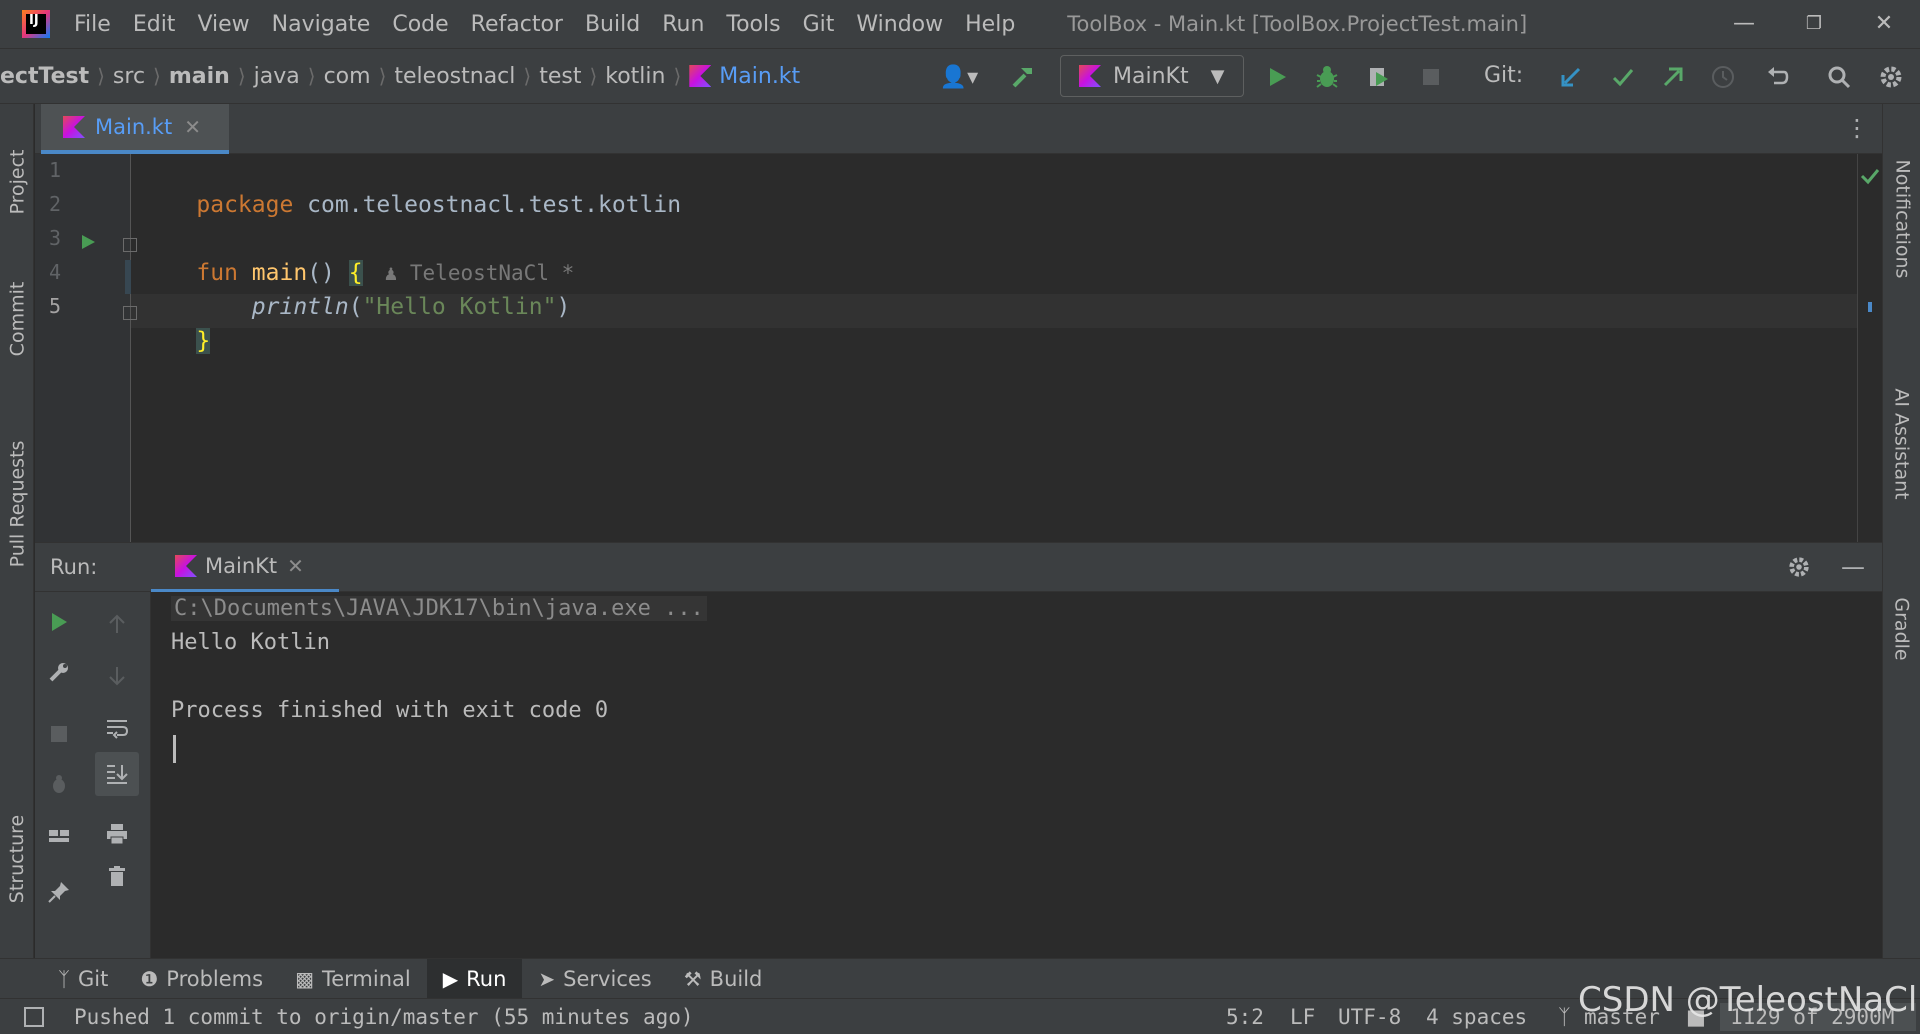 This screenshot has width=1920, height=1034. I want to click on menu-build: Build, so click(612, 24).